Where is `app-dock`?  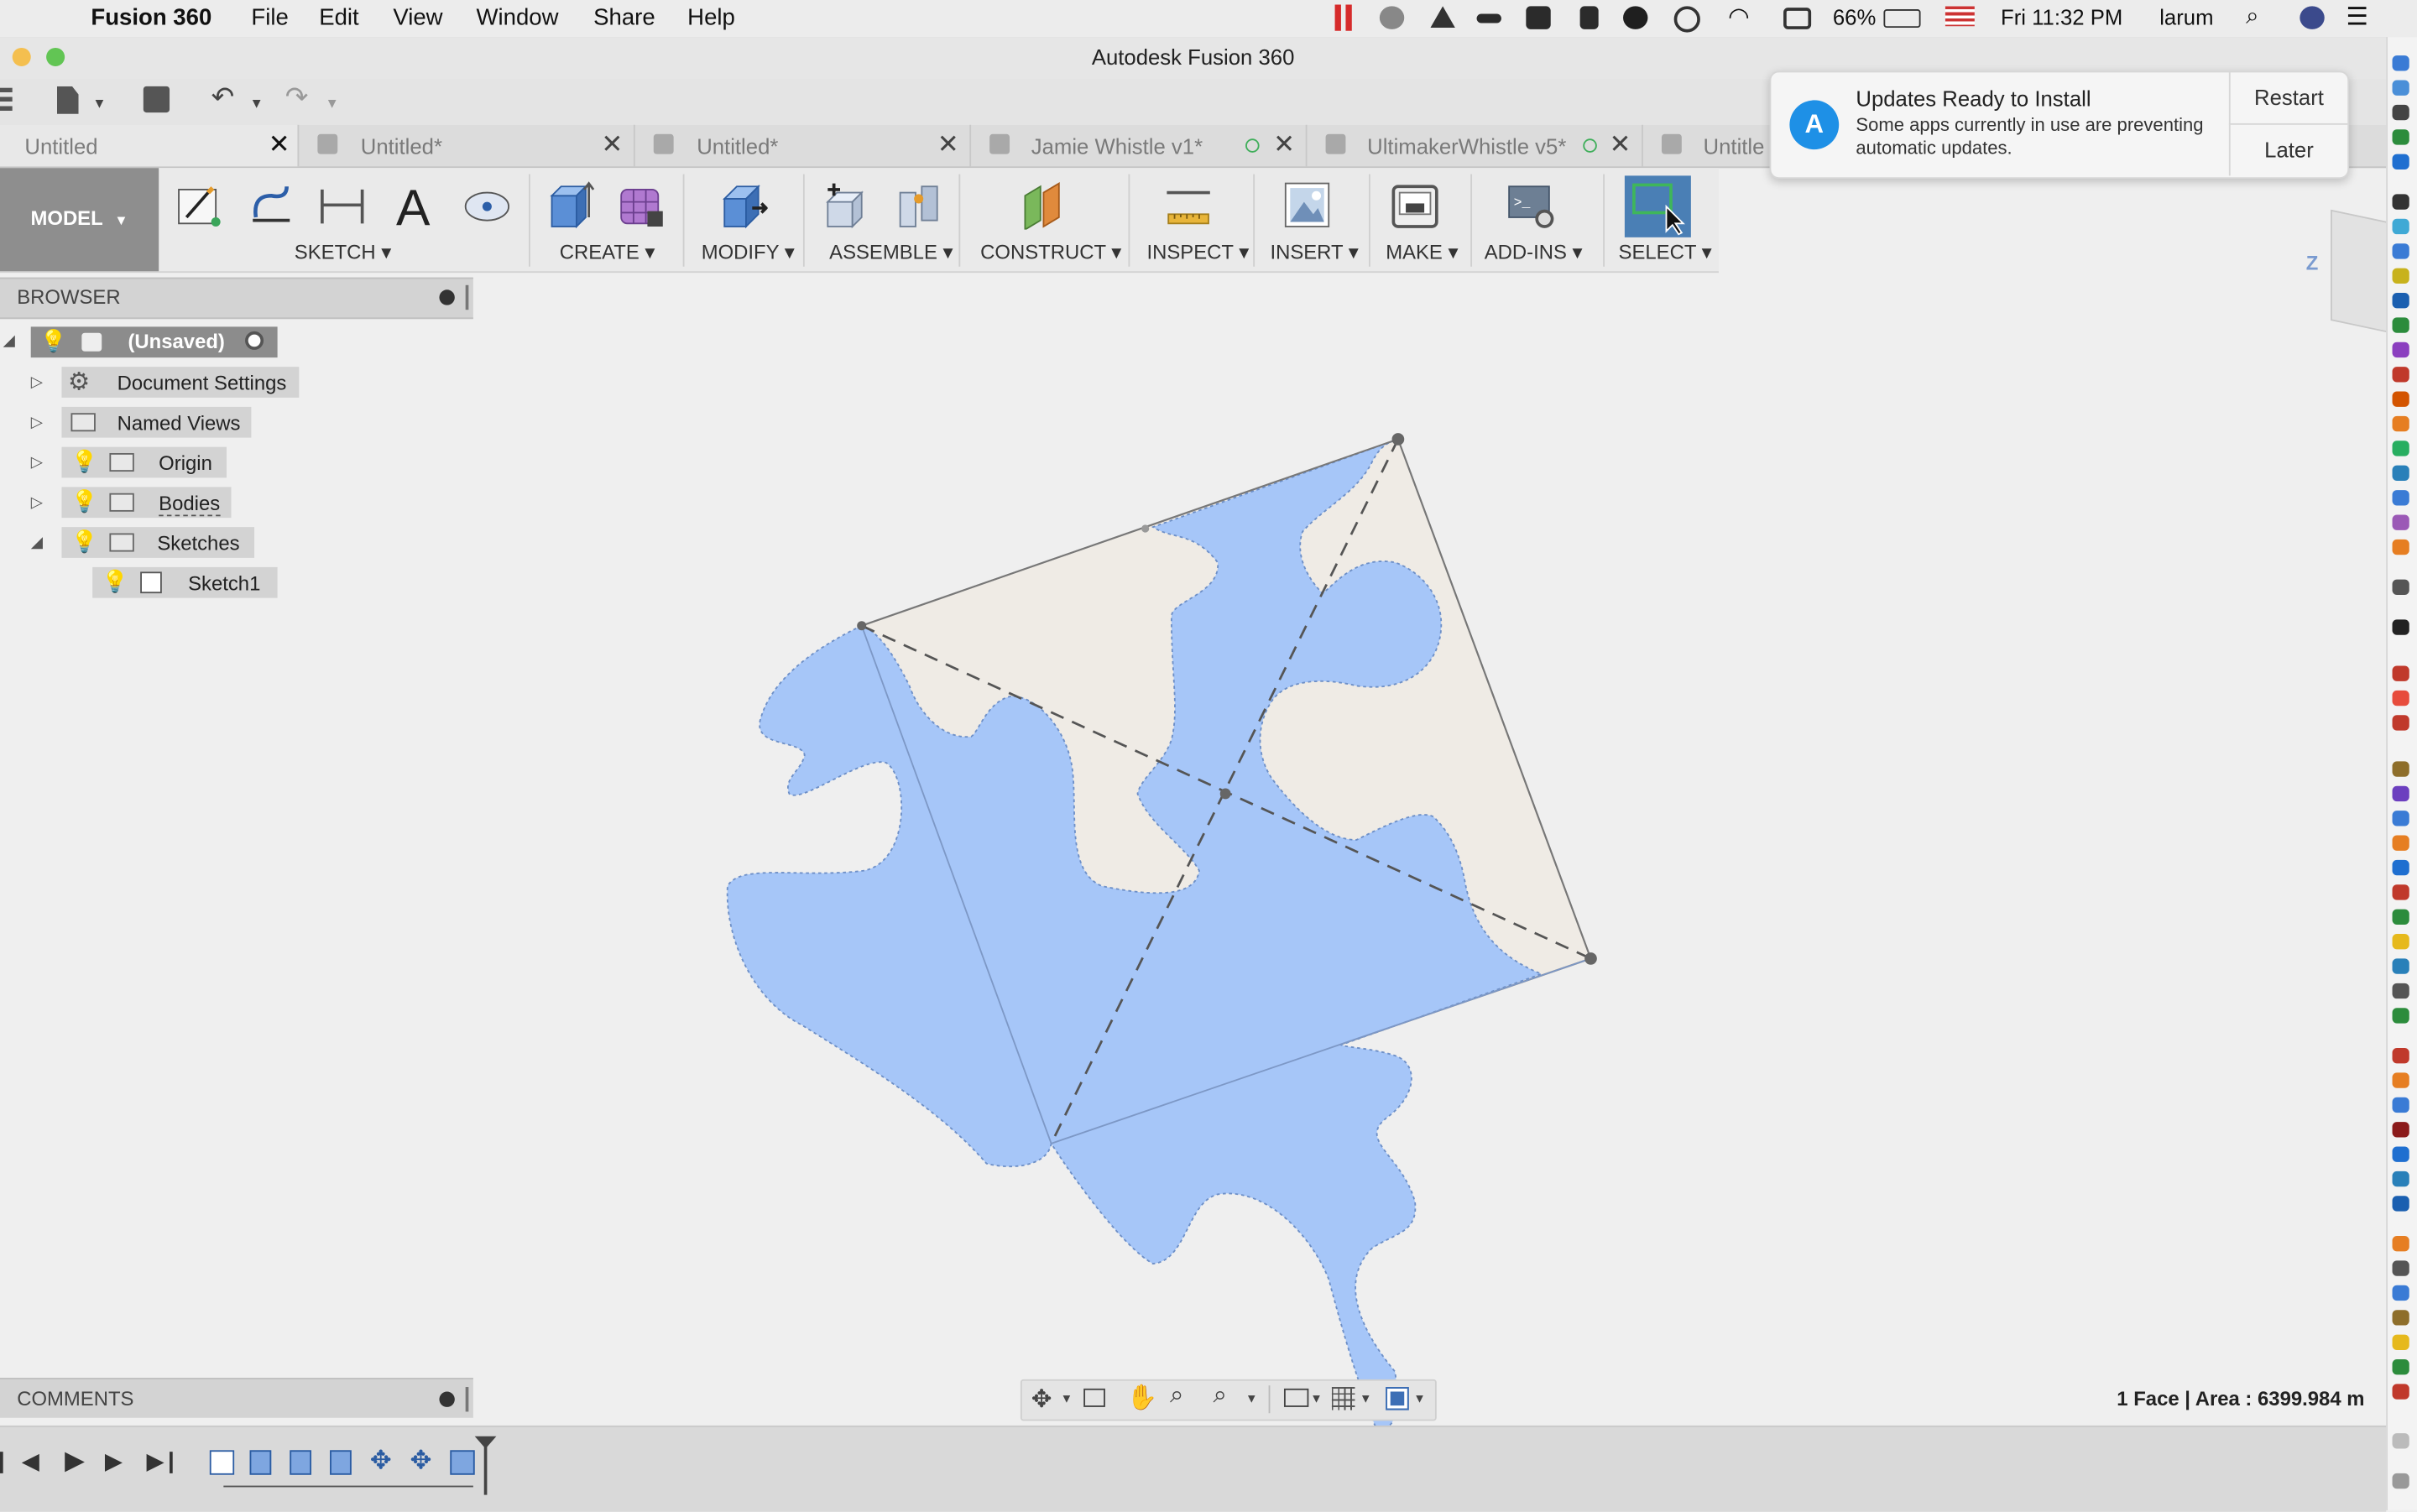 app-dock is located at coordinates (2401, 774).